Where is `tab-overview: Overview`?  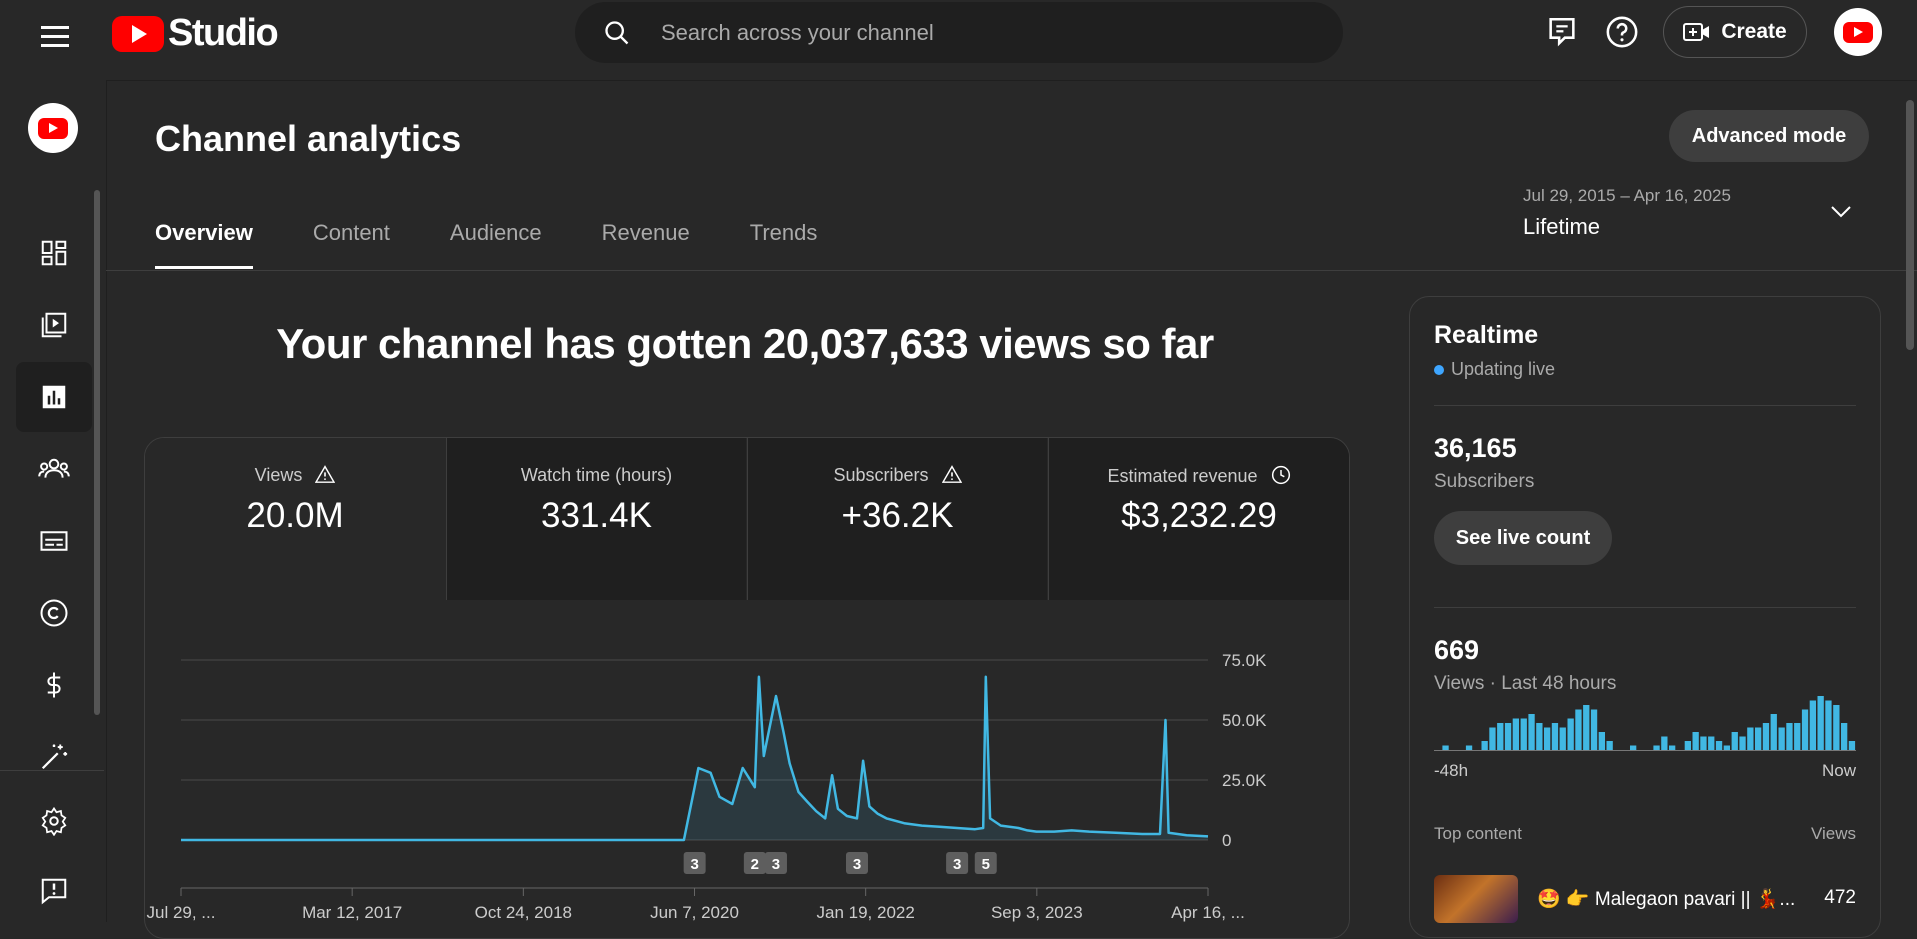
tab-overview: Overview is located at coordinates (204, 245).